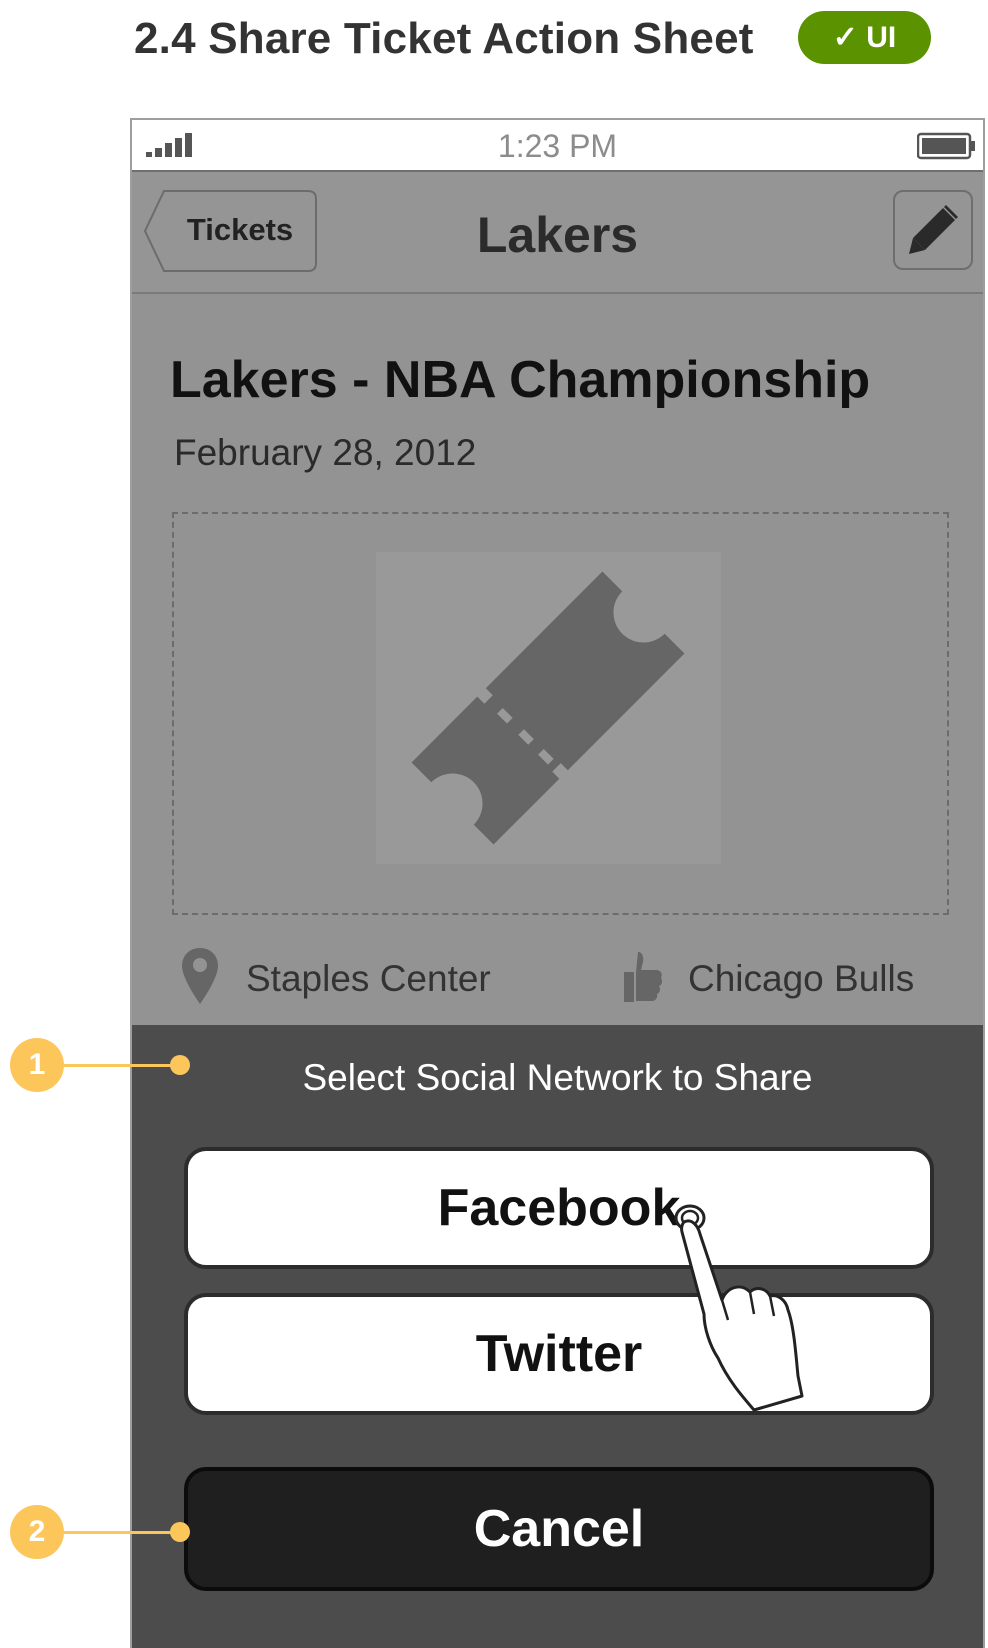  What do you see at coordinates (643, 977) in the screenshot?
I see `thumbs-up-icon` at bounding box center [643, 977].